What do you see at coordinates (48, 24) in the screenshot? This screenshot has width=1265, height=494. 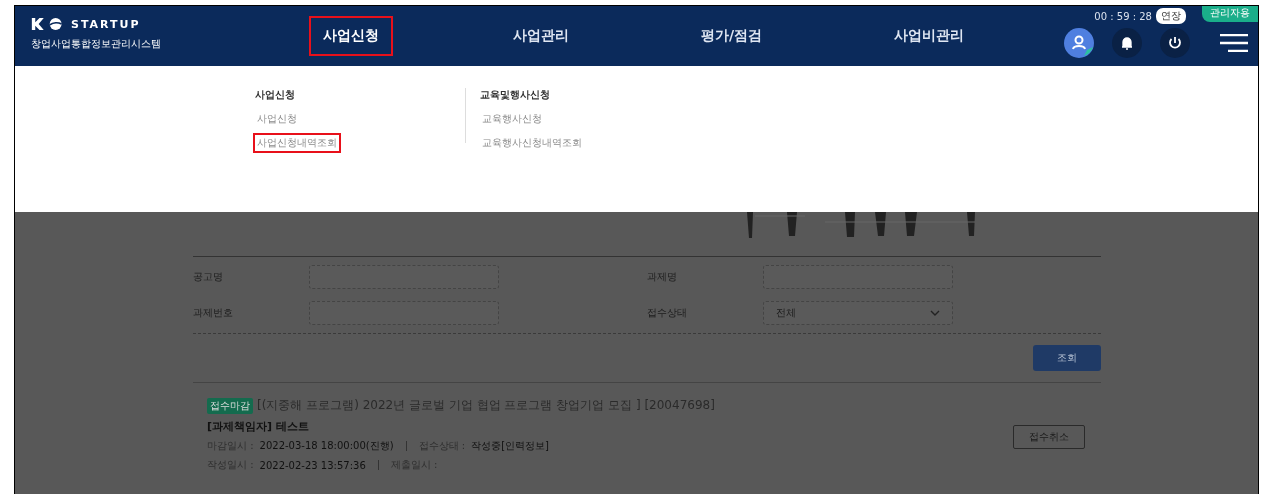 I see `logo-icon` at bounding box center [48, 24].